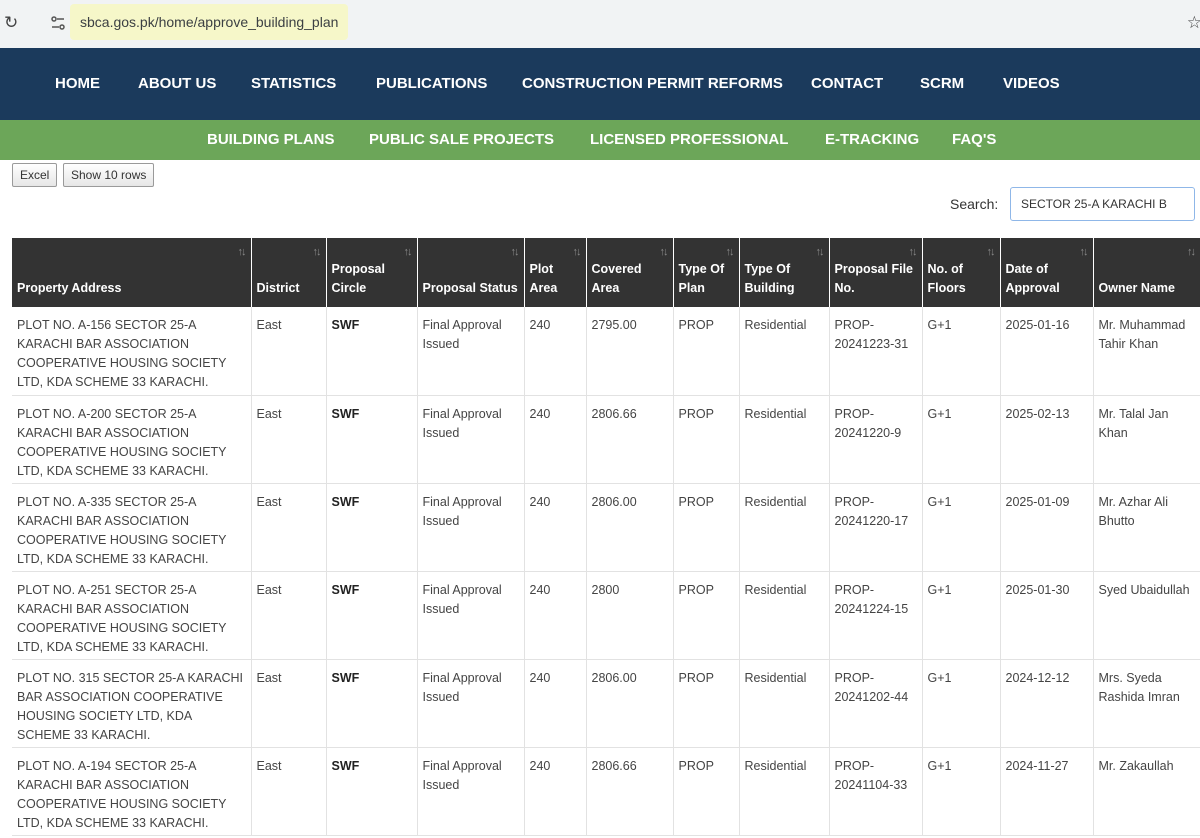 This screenshot has height=838, width=1200. What do you see at coordinates (293, 84) in the screenshot?
I see `nav-statistics: STATISTICS` at bounding box center [293, 84].